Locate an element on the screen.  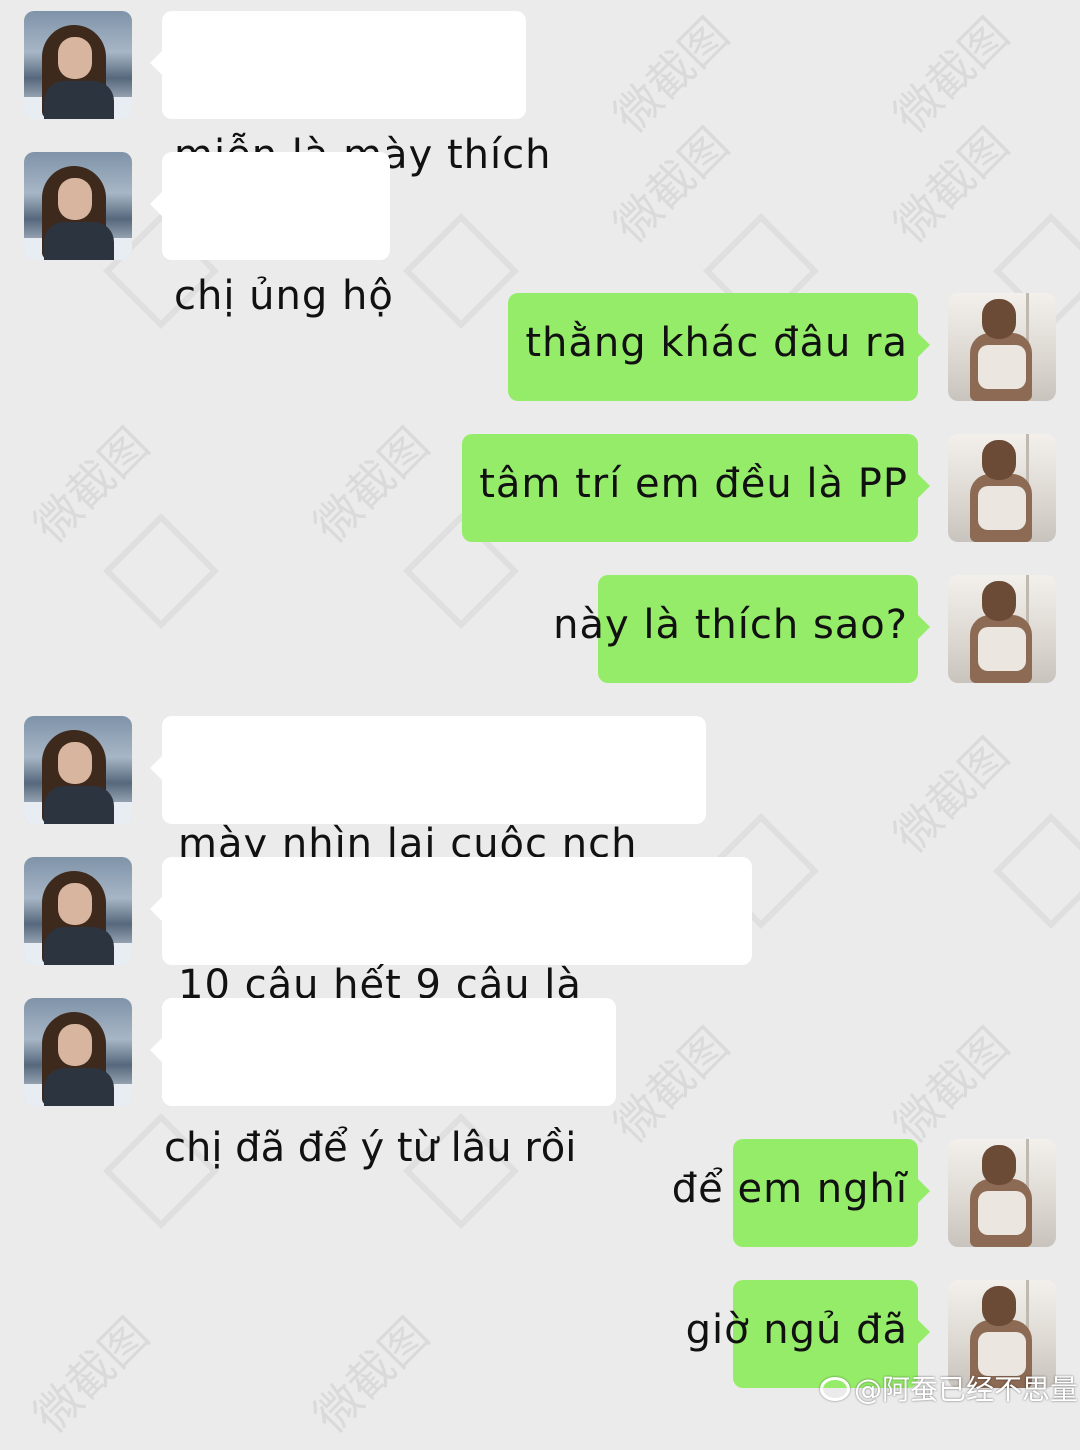
weibo-logo-icon is located at coordinates (835, 1389).